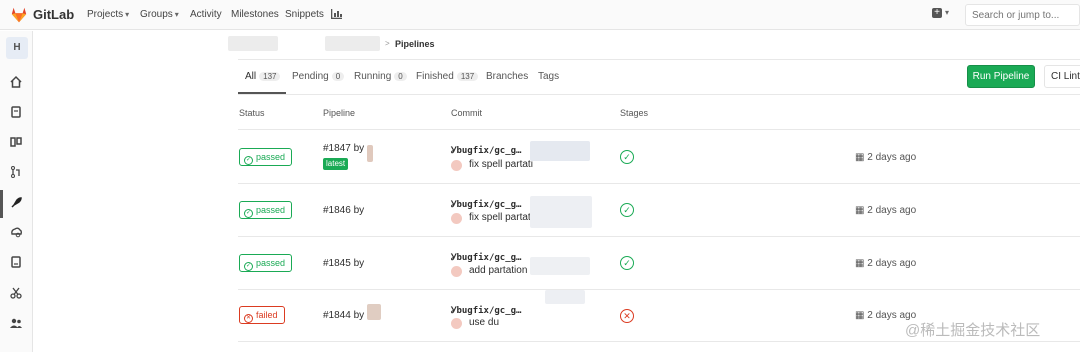  I want to click on nav-projects: Projects ▾, so click(108, 14).